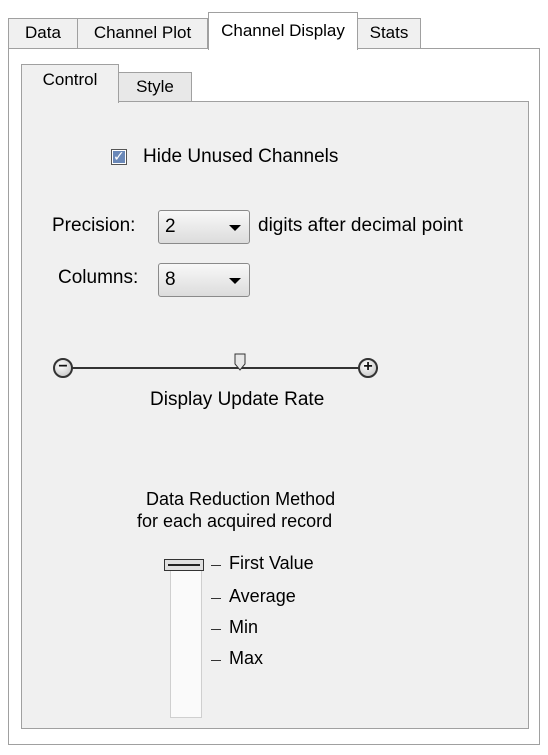 This screenshot has height=755, width=548. I want to click on update-rate-label: Display Update Rate, so click(237, 399).